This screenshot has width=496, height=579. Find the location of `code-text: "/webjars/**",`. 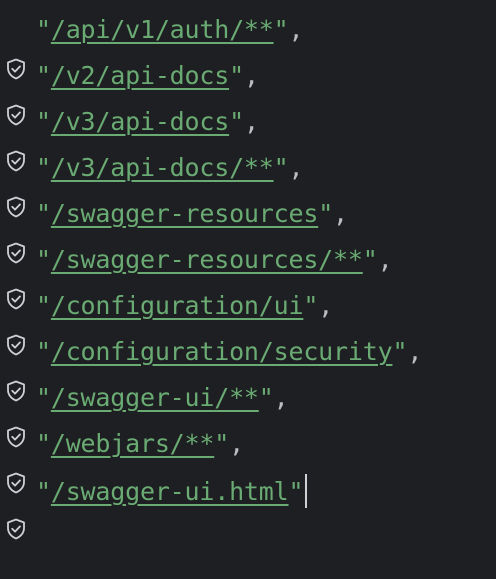

code-text: "/webjars/**", is located at coordinates (140, 443).